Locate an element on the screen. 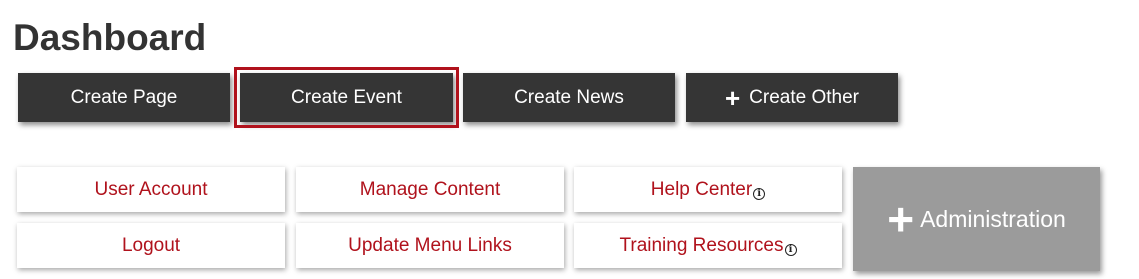 Image resolution: width=1139 pixels, height=279 pixels. create-event-button: Create Event is located at coordinates (346, 97).